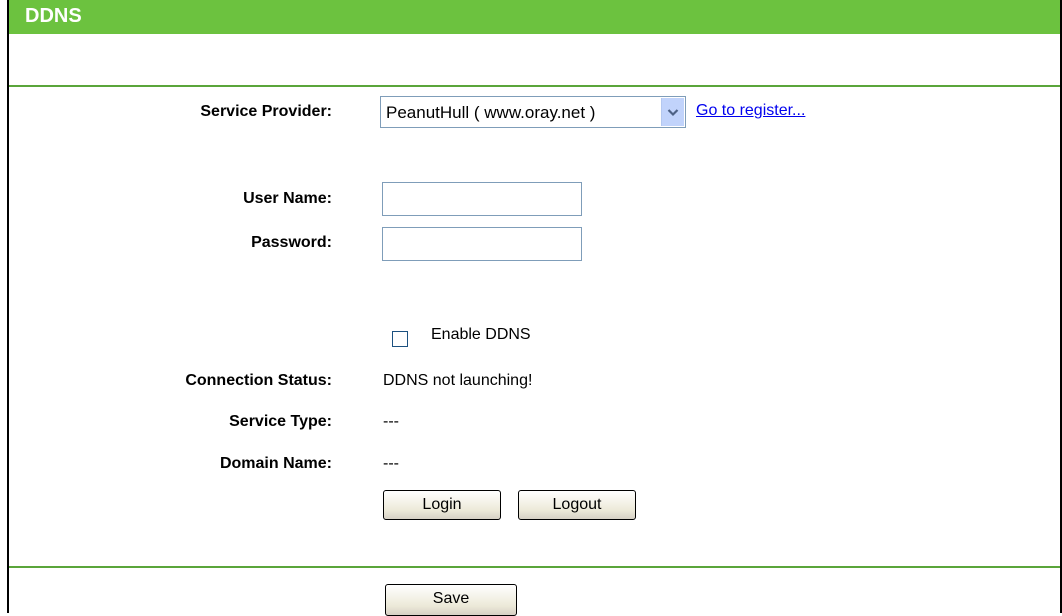 The image size is (1062, 616). I want to click on bottom-divider, so click(534, 567).